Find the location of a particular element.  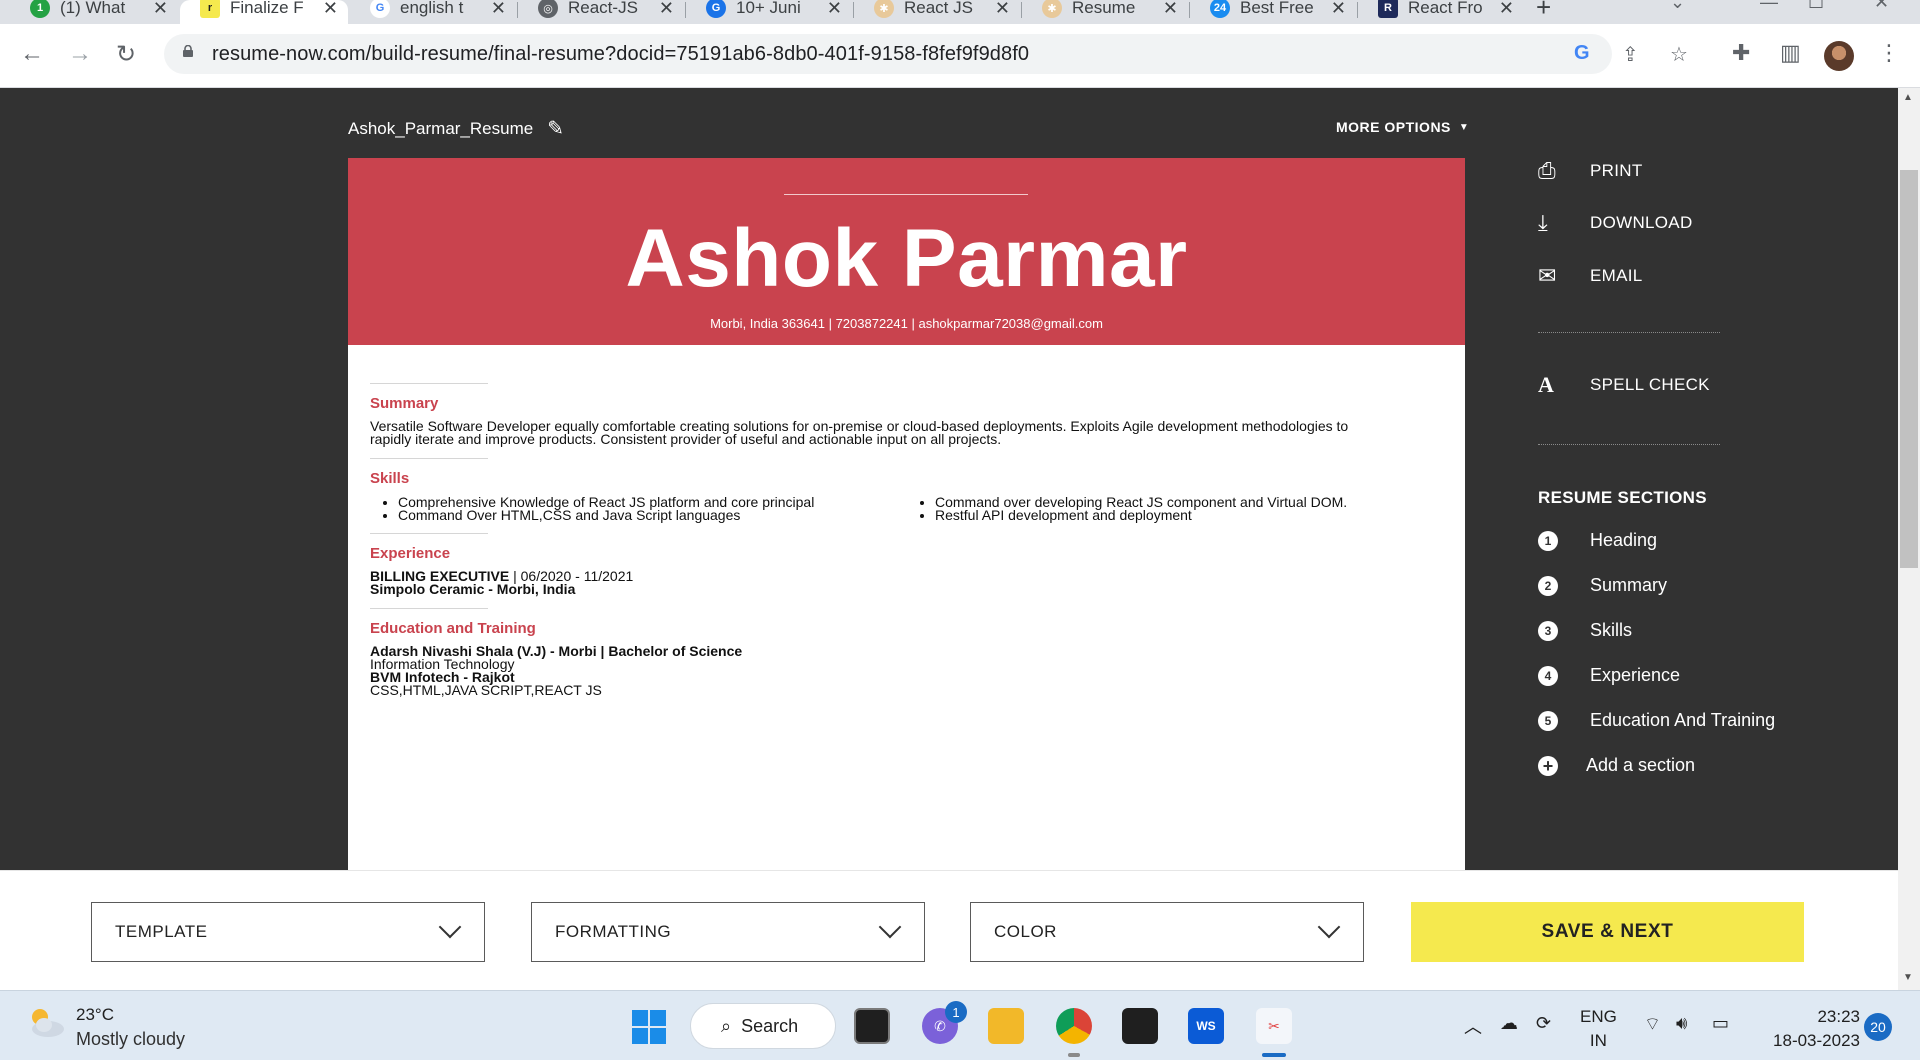

browser-tab: G 10+ Juni ✕ is located at coordinates (769, 12).